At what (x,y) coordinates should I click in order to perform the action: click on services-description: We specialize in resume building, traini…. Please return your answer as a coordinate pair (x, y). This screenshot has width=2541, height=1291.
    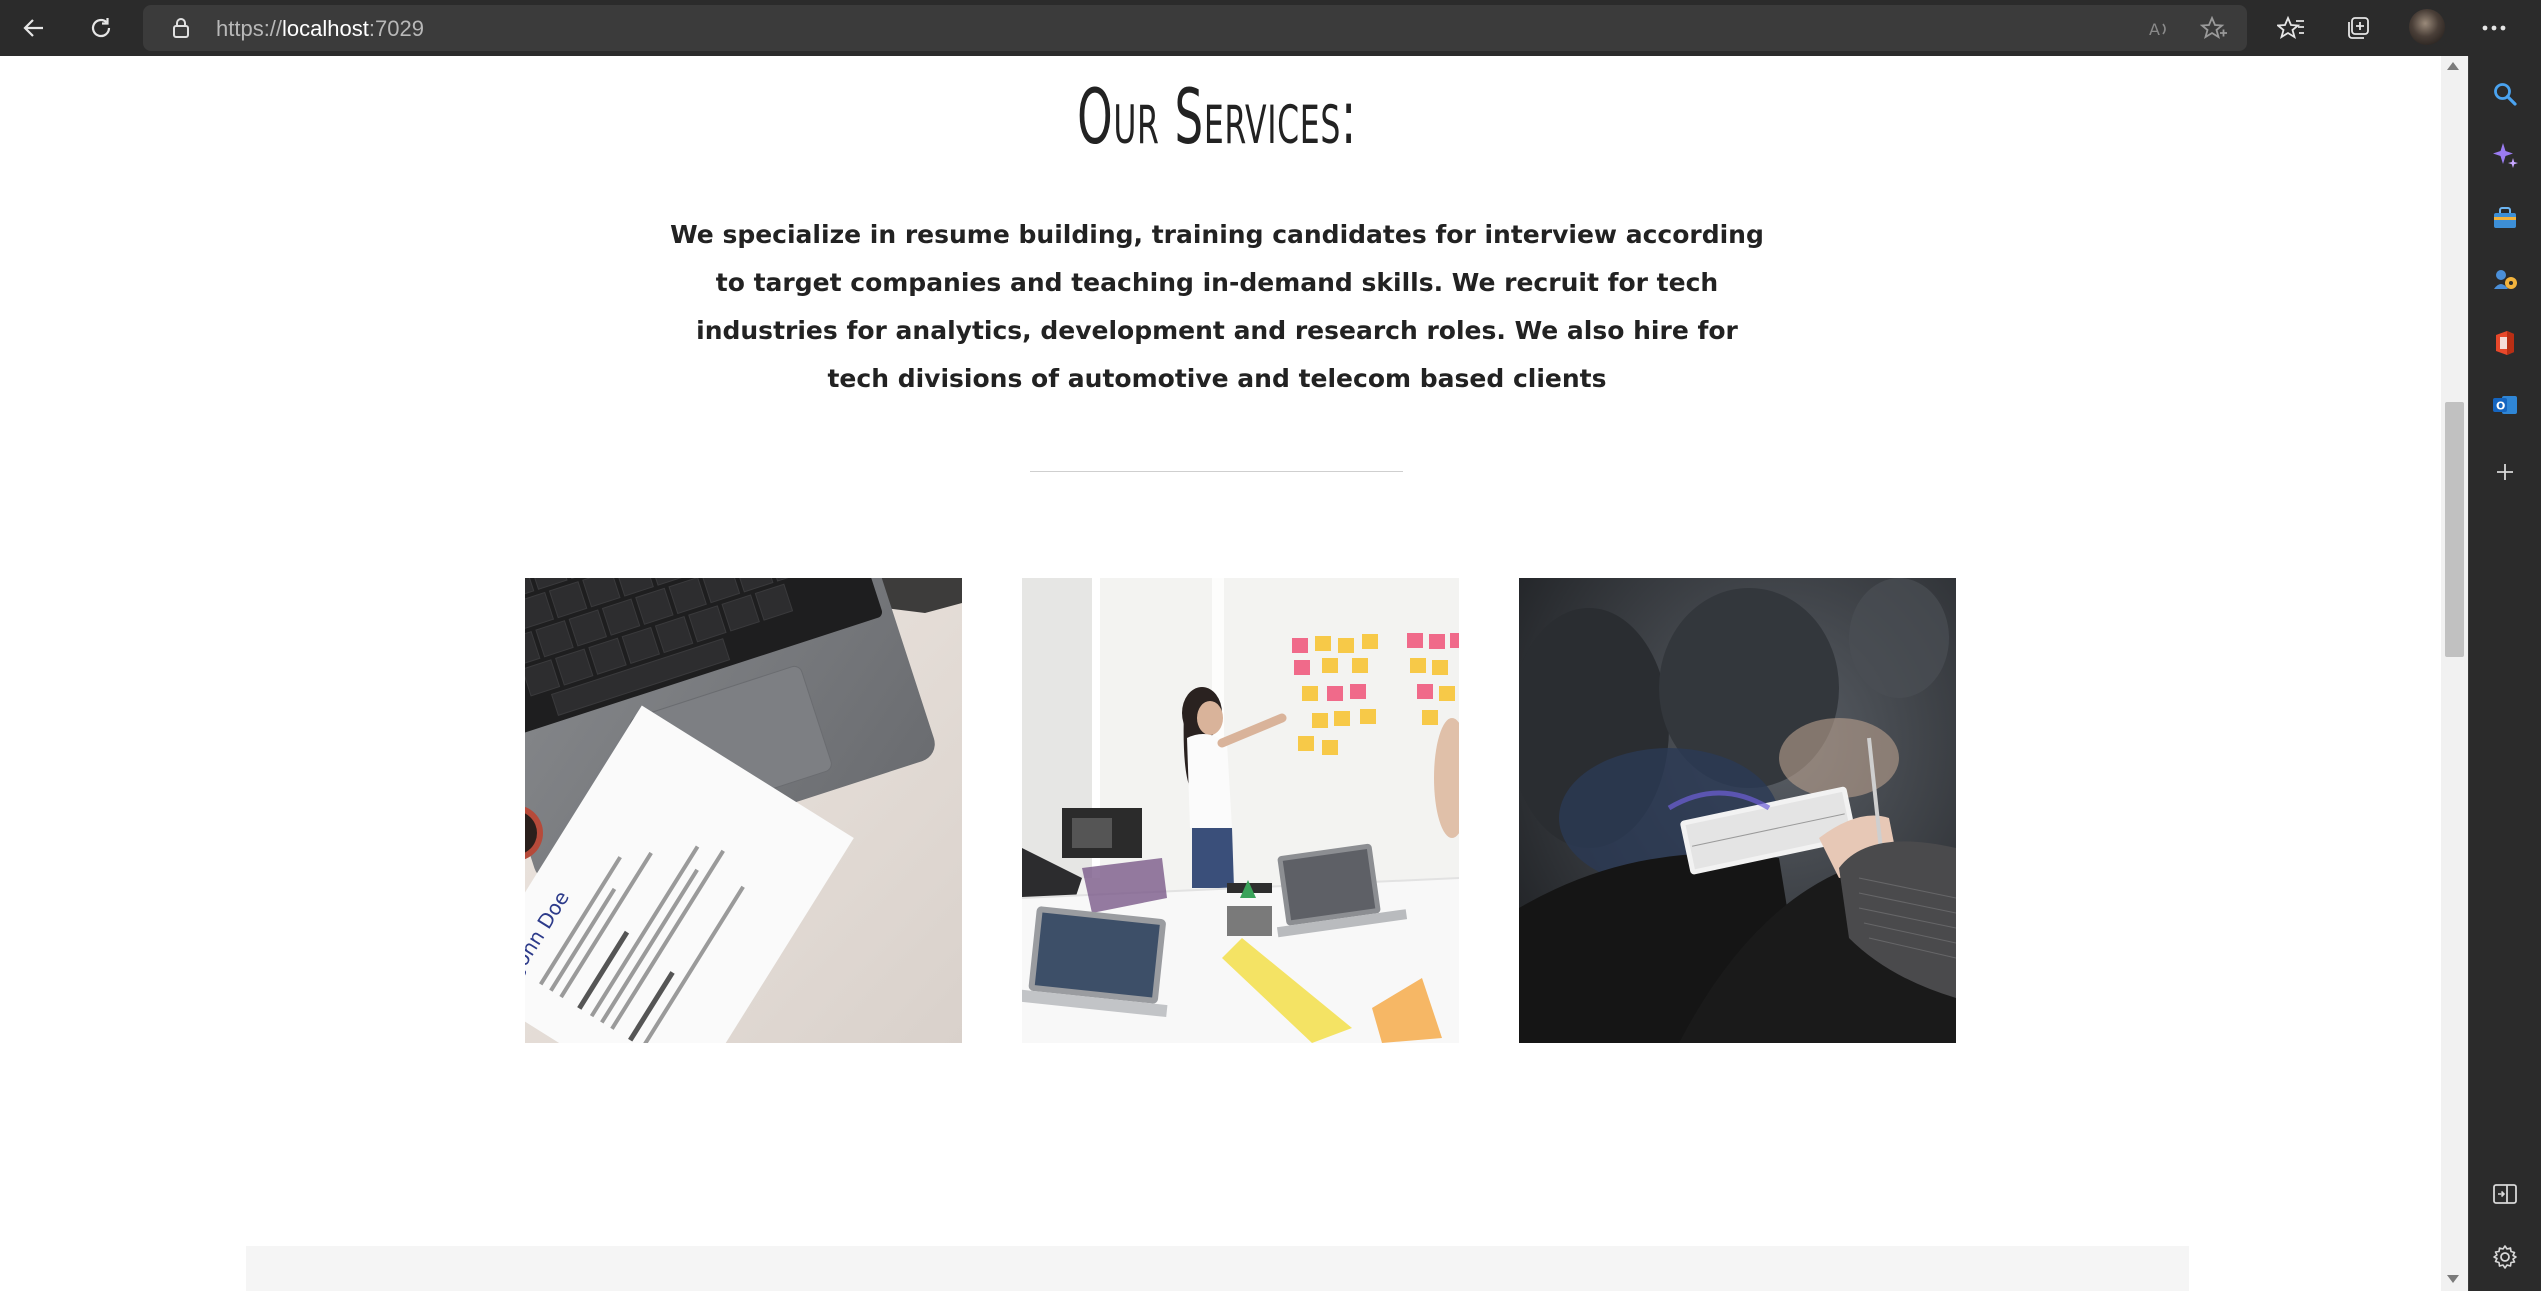
    Looking at the image, I should click on (1217, 306).